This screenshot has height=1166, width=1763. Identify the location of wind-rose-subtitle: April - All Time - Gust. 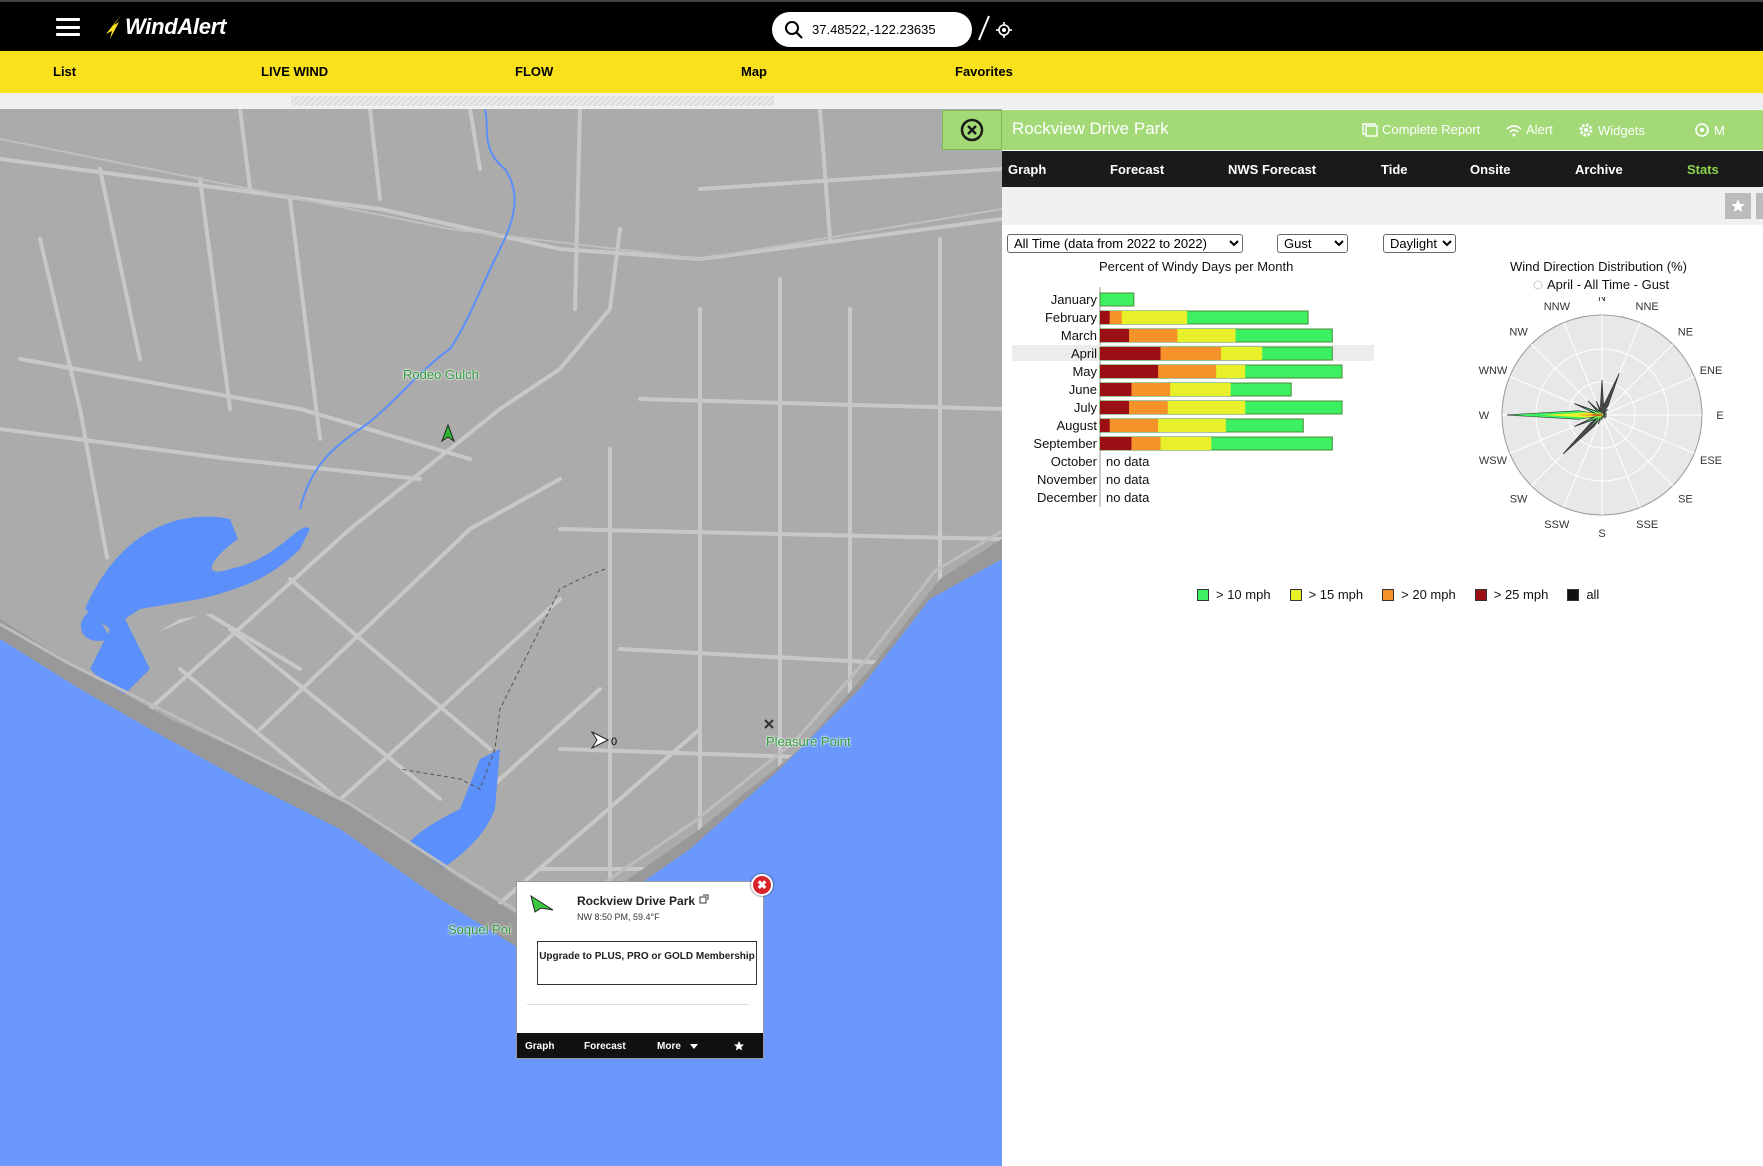
(1608, 284).